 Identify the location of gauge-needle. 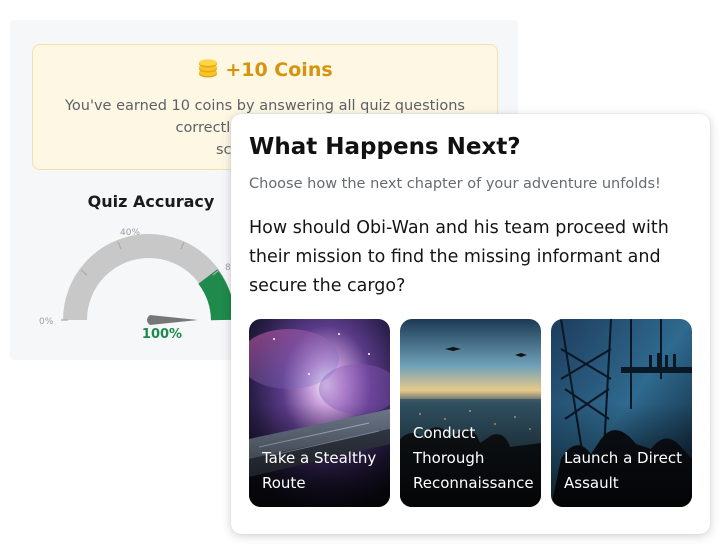
(172, 320).